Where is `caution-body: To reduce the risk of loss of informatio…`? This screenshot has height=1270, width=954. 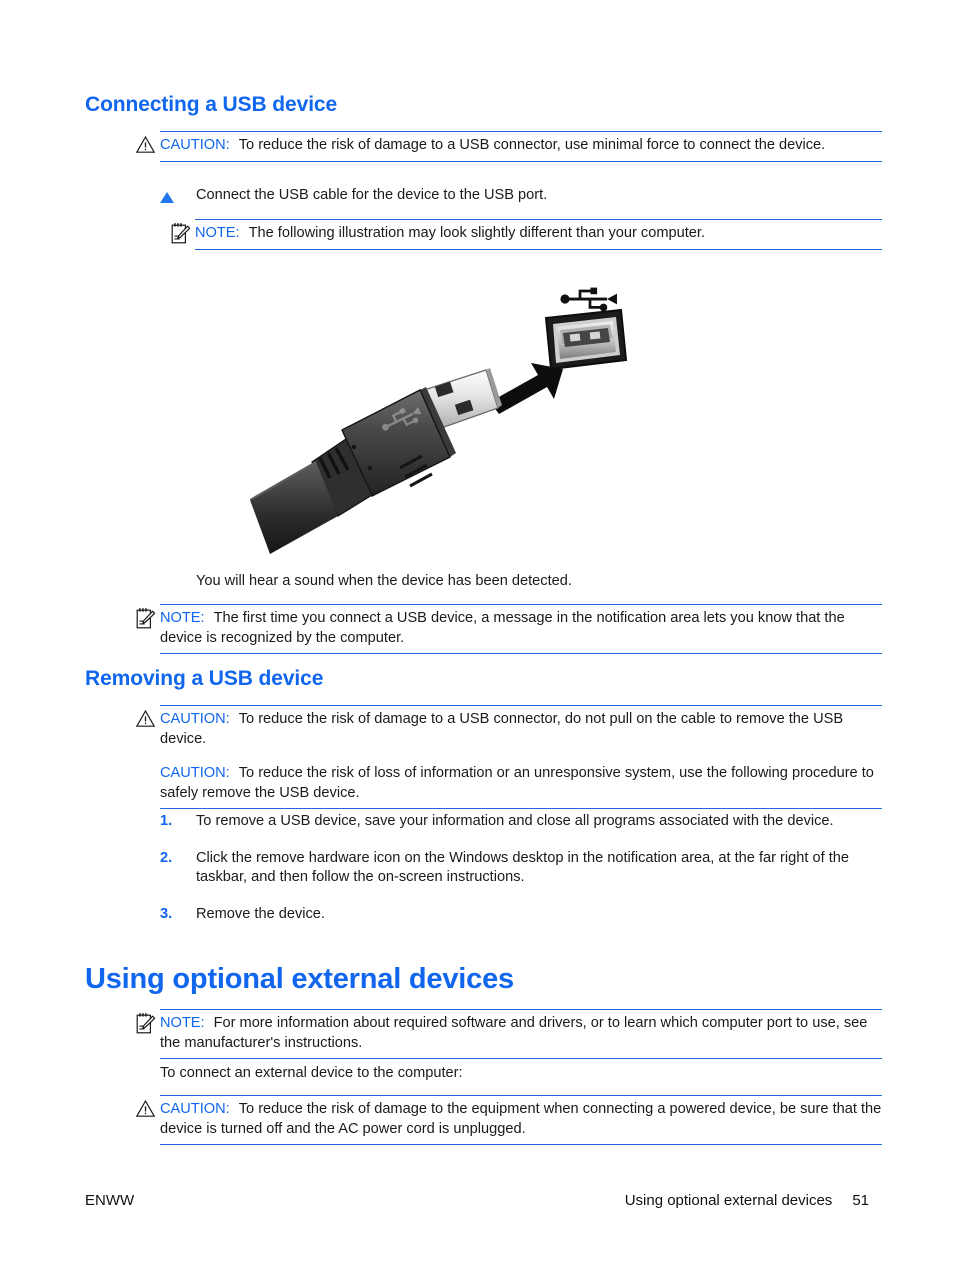 caution-body: To reduce the risk of loss of informatio… is located at coordinates (517, 783).